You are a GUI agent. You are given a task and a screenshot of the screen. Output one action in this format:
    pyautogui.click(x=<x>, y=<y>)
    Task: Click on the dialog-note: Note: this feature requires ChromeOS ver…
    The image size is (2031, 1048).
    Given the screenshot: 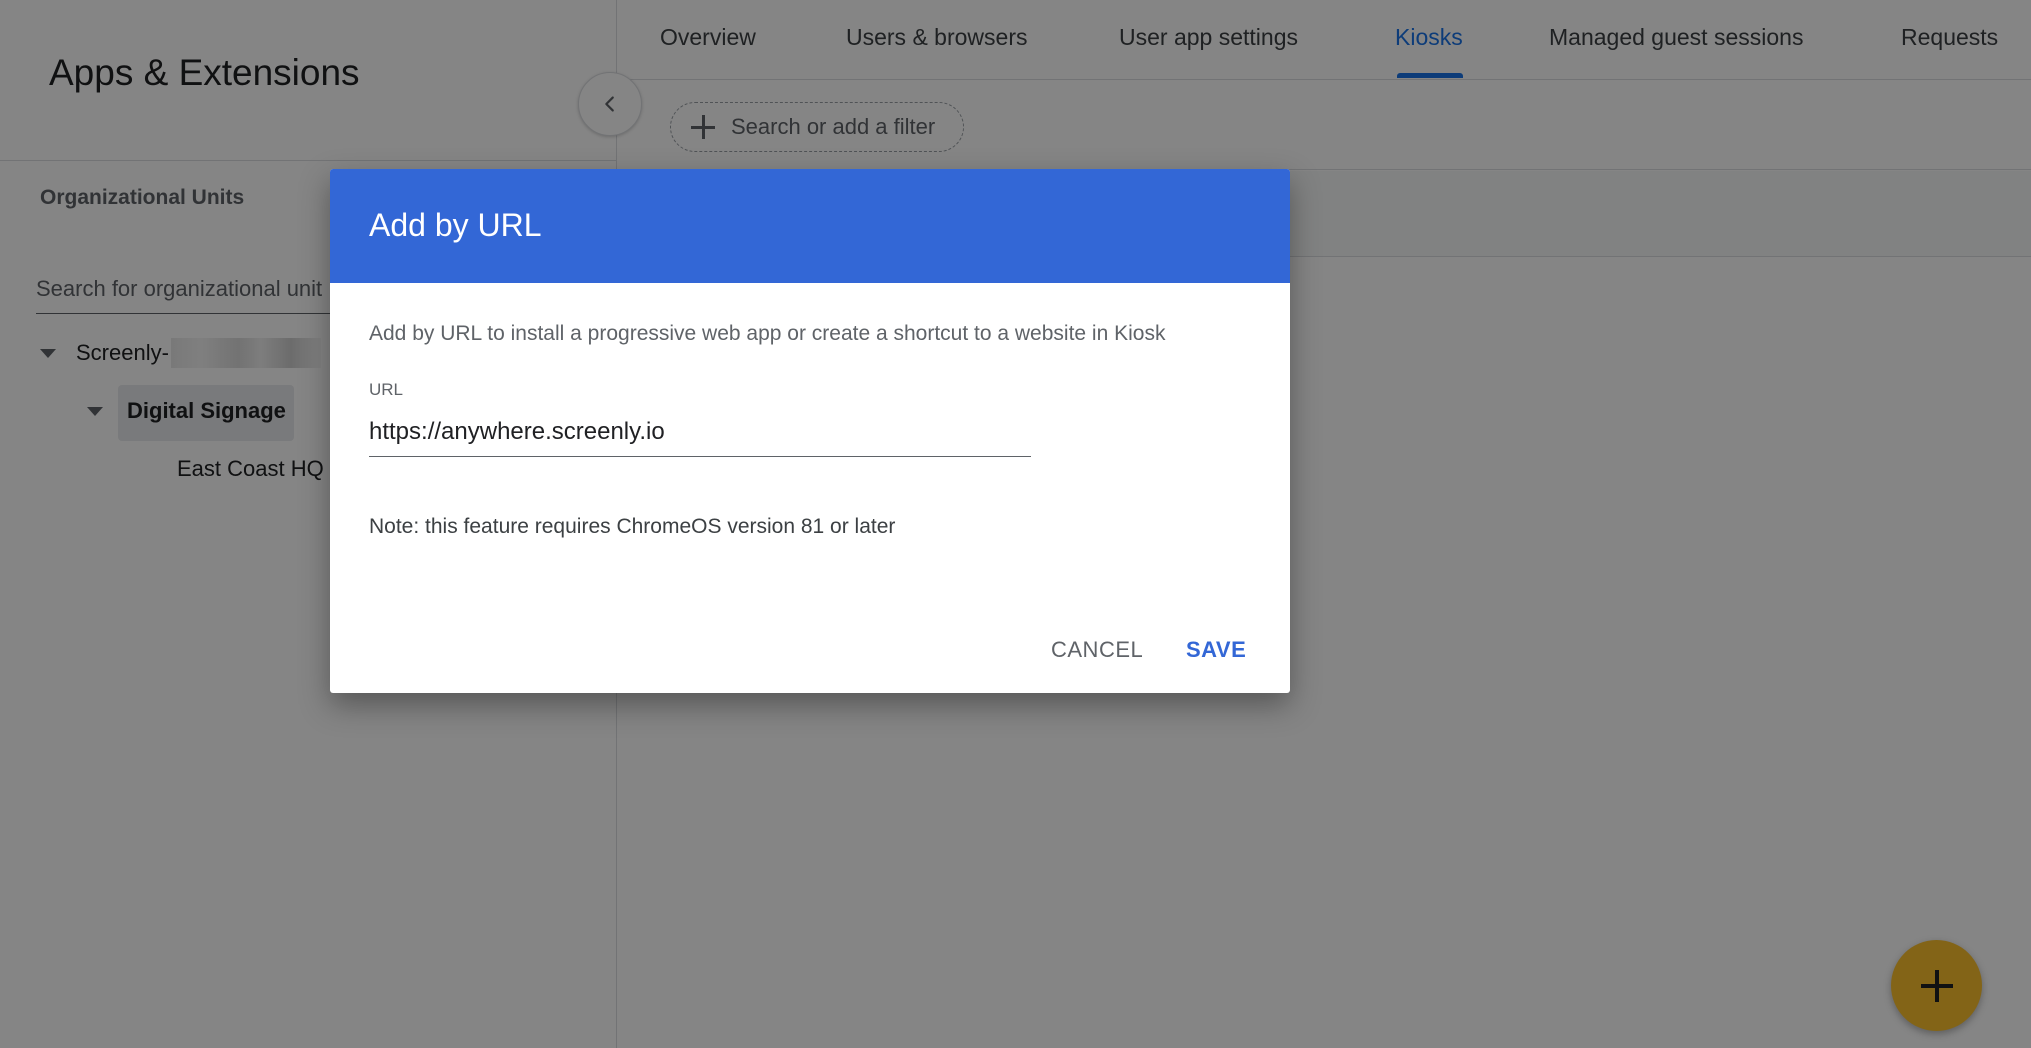 What is the action you would take?
    pyautogui.click(x=632, y=526)
    